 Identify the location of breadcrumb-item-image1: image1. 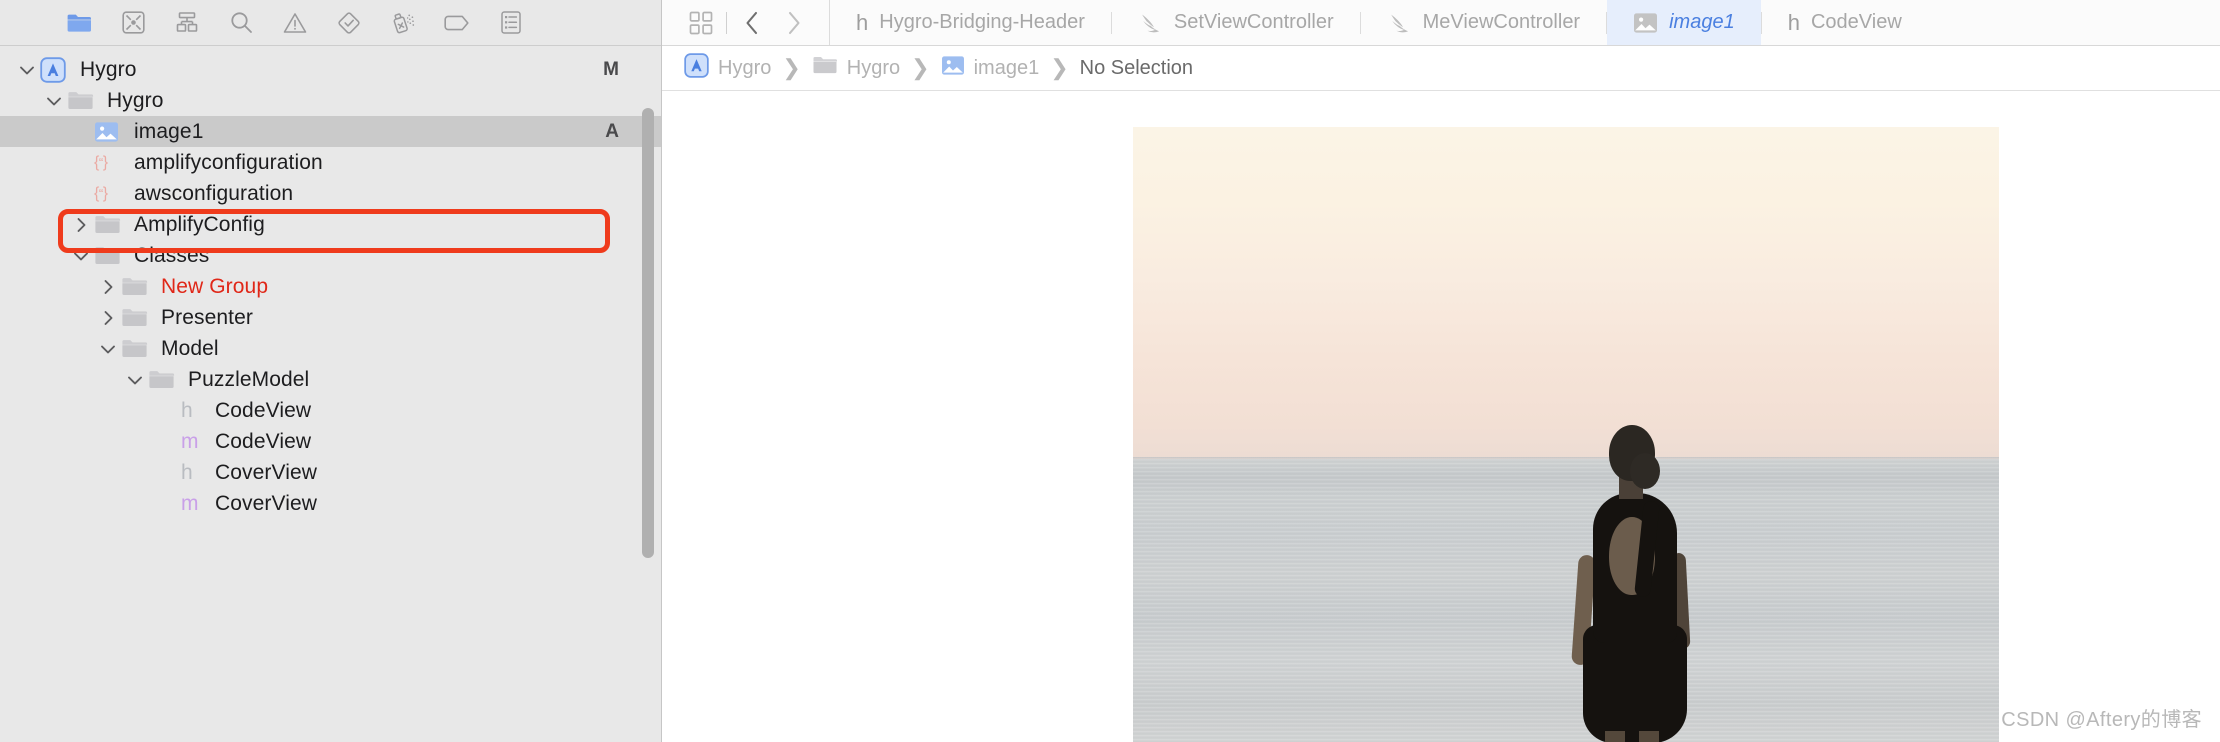
(990, 68).